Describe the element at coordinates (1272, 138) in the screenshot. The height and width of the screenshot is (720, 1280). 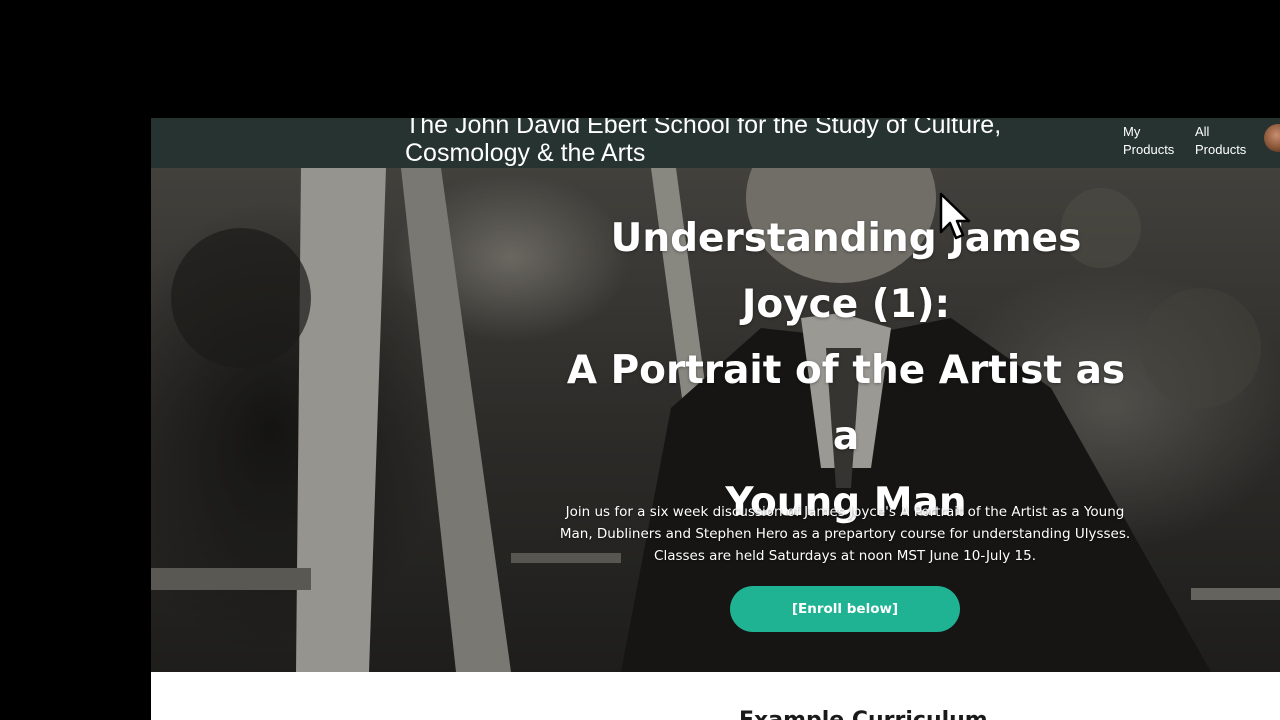
I see `user-avatar` at that location.